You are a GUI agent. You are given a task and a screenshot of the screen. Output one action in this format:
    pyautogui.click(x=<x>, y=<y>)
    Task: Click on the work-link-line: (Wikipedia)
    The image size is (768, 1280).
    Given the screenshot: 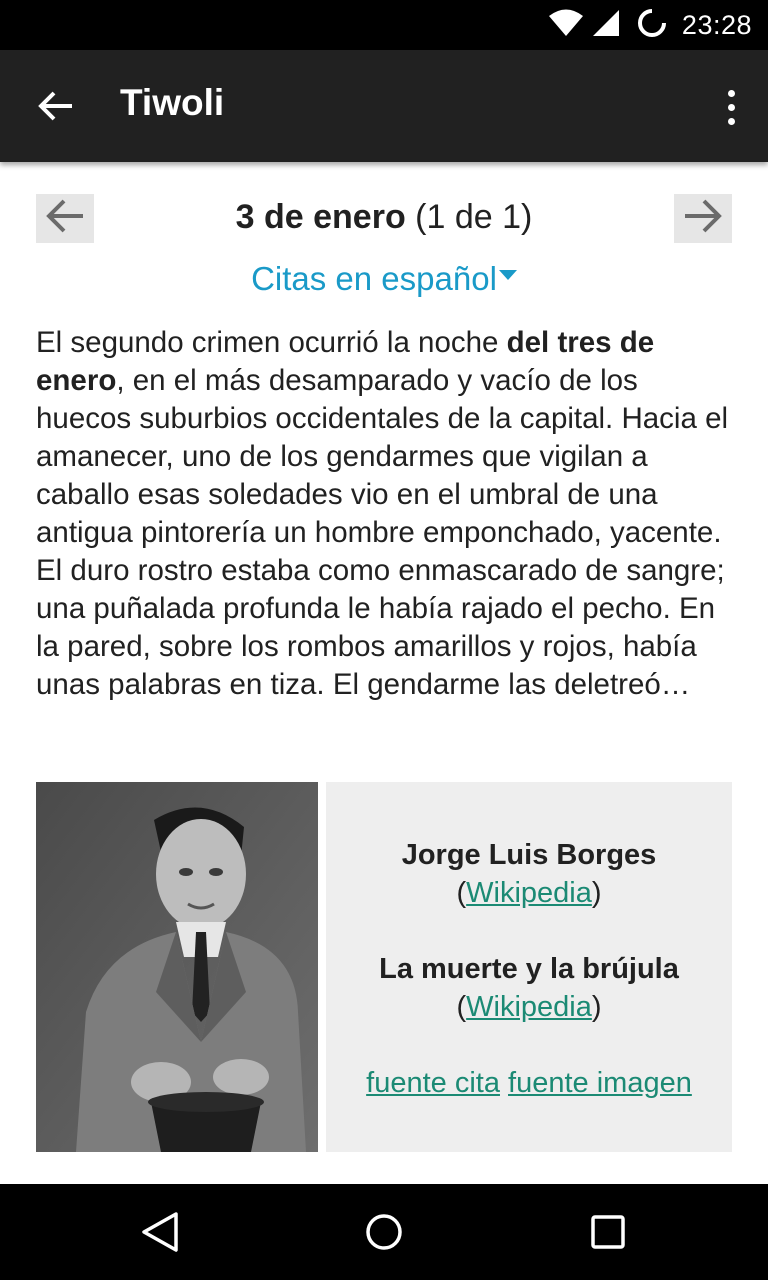 What is the action you would take?
    pyautogui.click(x=529, y=1007)
    